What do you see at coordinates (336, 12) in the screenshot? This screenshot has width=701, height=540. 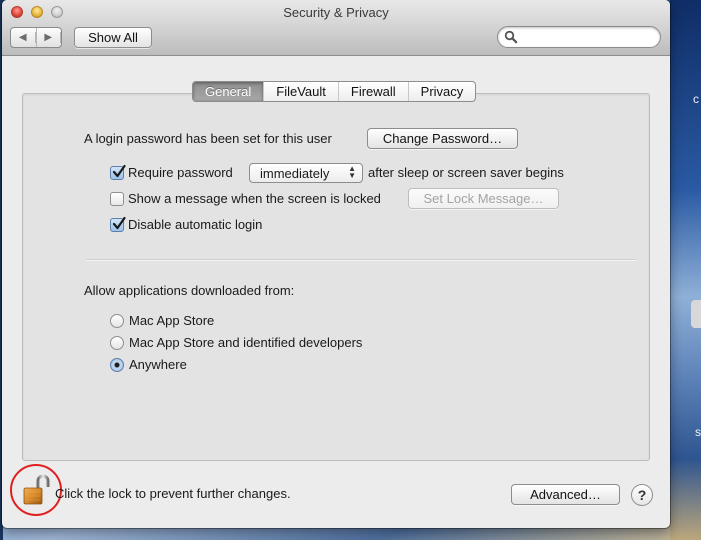 I see `window-title: Security & Privacy` at bounding box center [336, 12].